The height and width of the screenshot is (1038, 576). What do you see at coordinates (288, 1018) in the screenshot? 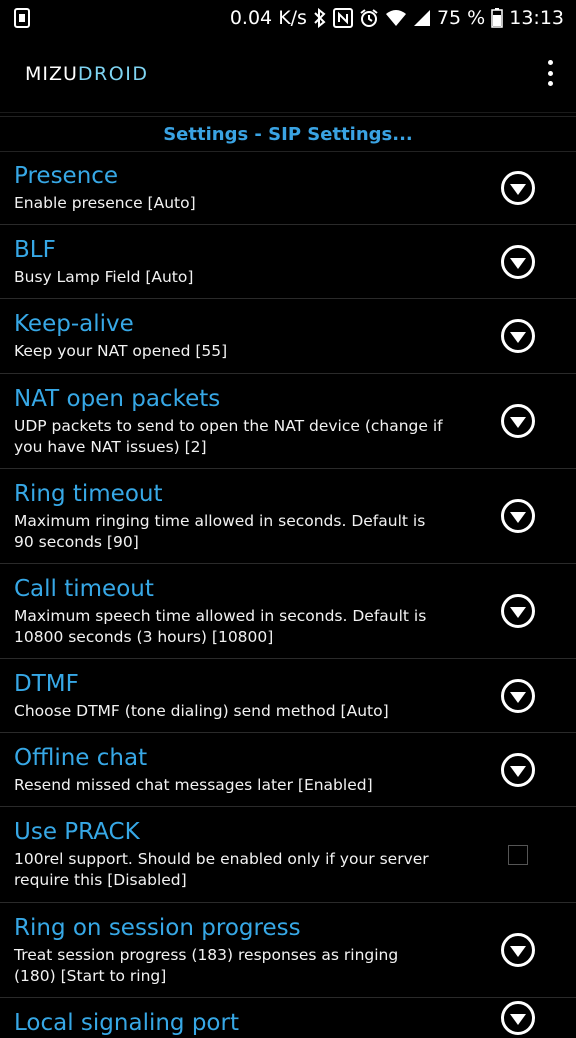
I see `setting-item-local-signaling-port: Local signaling port` at bounding box center [288, 1018].